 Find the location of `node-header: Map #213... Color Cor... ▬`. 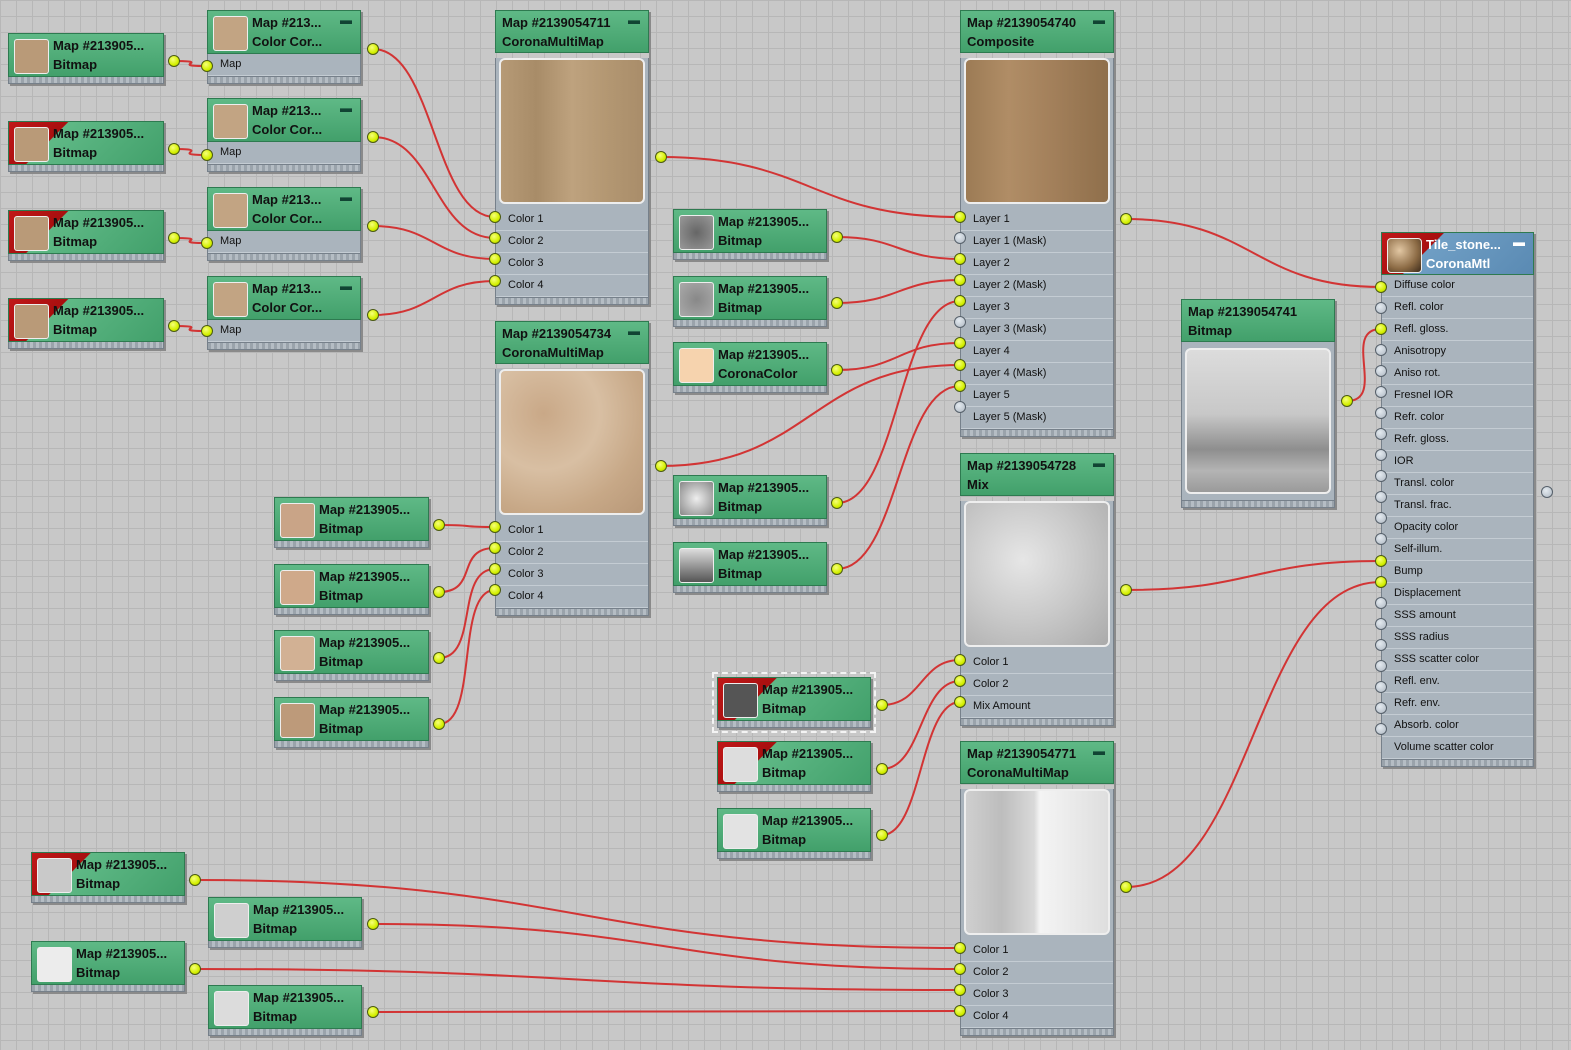

node-header: Map #213... Color Cor... ▬ is located at coordinates (284, 120).